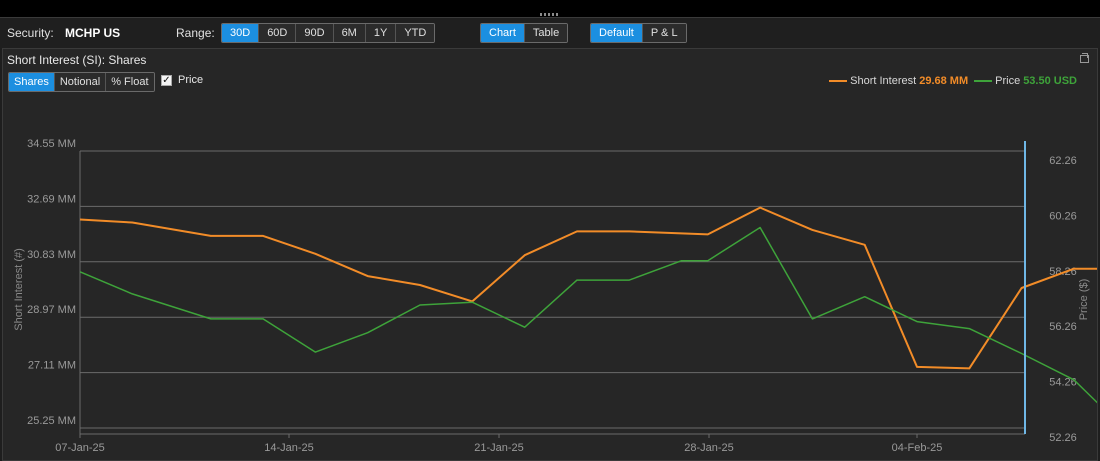  Describe the element at coordinates (709, 448) in the screenshot. I see `x-tick-label: 28-Jan-25` at that location.